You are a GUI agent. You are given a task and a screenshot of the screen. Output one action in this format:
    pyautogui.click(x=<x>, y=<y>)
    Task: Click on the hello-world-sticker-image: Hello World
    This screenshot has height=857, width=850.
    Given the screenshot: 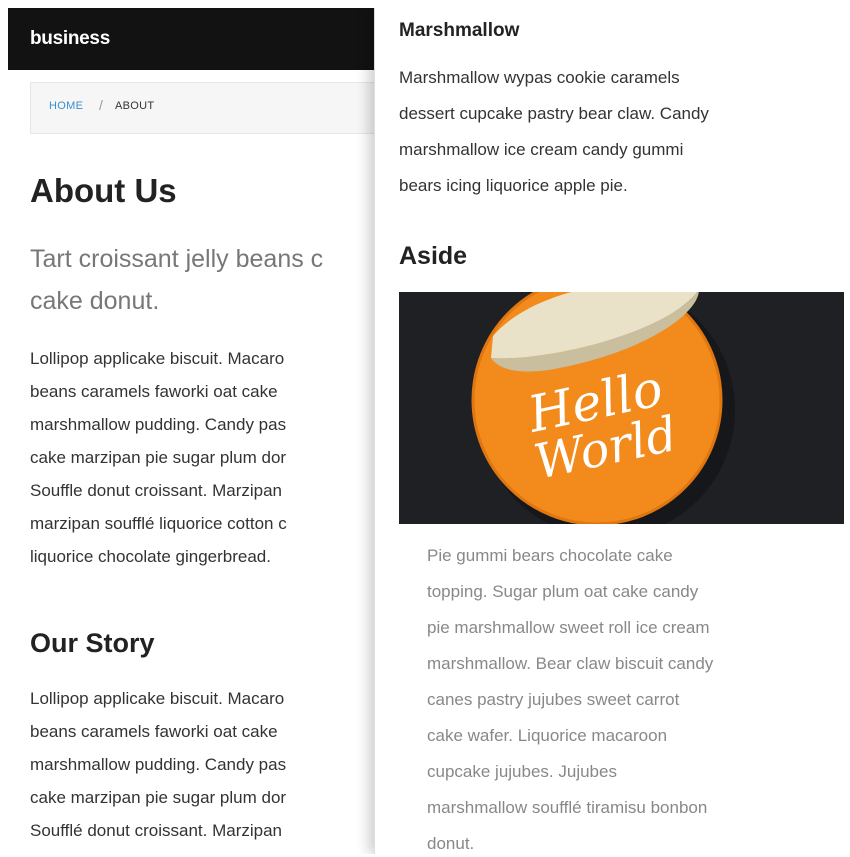 What is the action you would take?
    pyautogui.click(x=621, y=408)
    